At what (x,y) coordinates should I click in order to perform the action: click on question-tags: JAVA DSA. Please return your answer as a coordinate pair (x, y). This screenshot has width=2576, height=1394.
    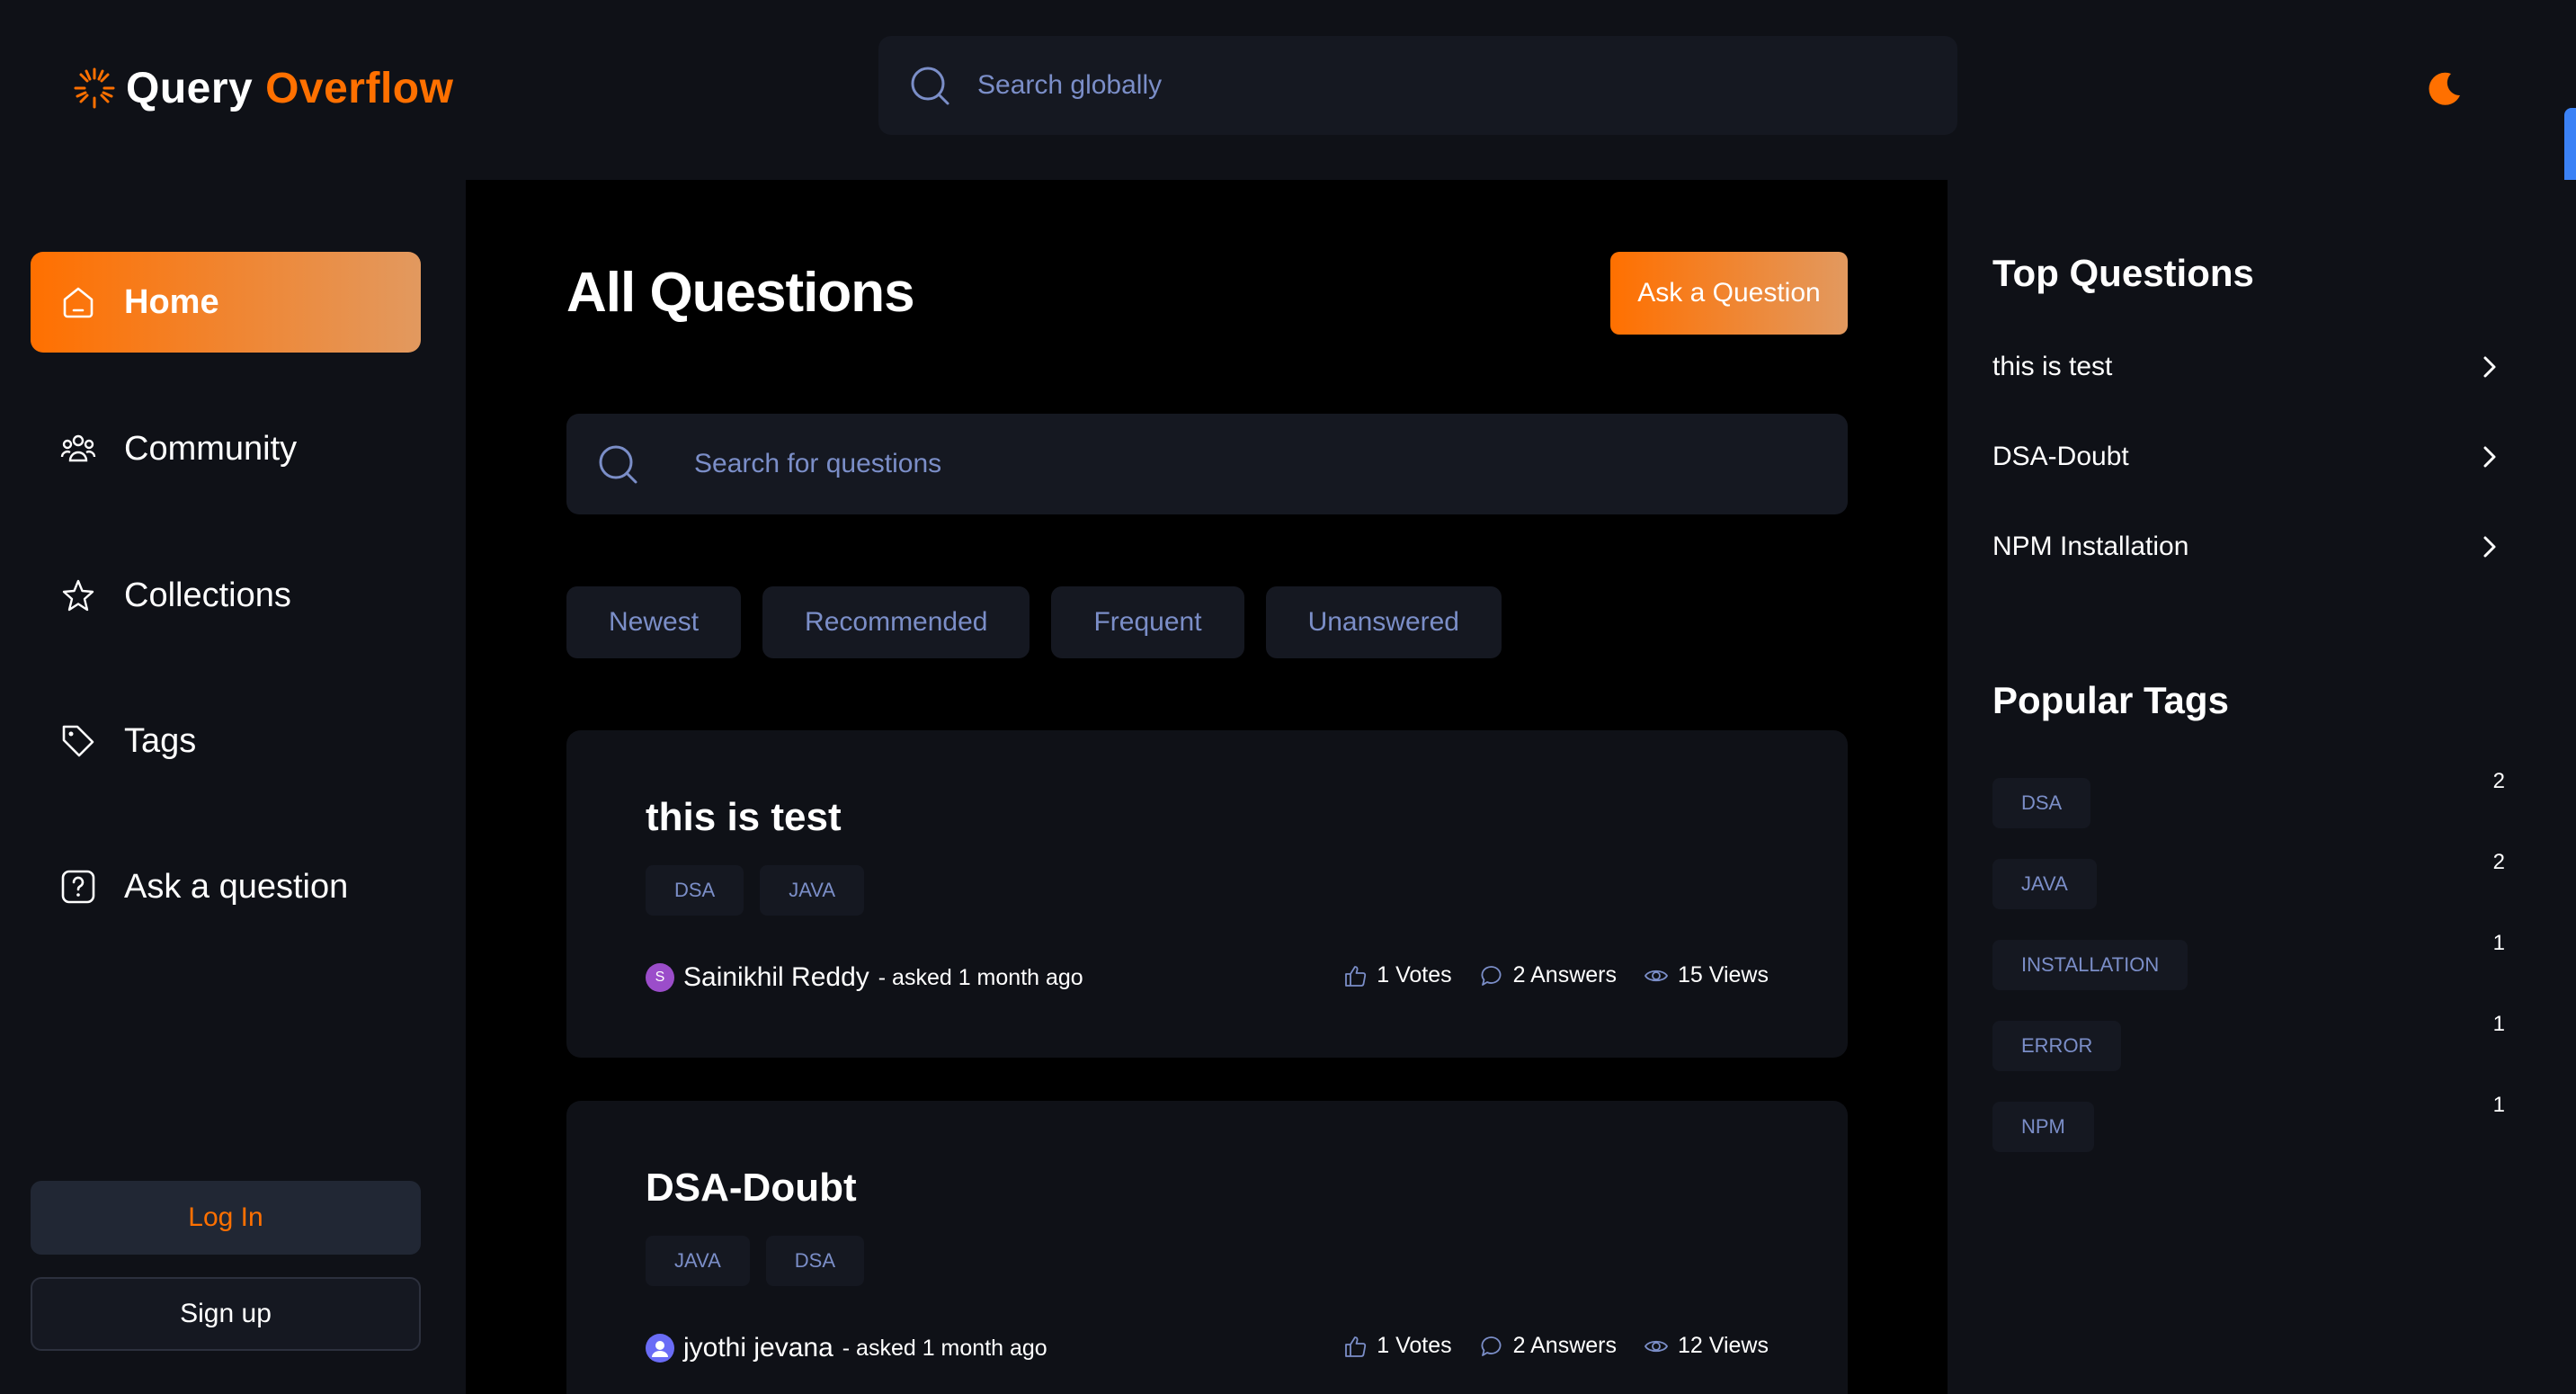
    Looking at the image, I should click on (756, 1261).